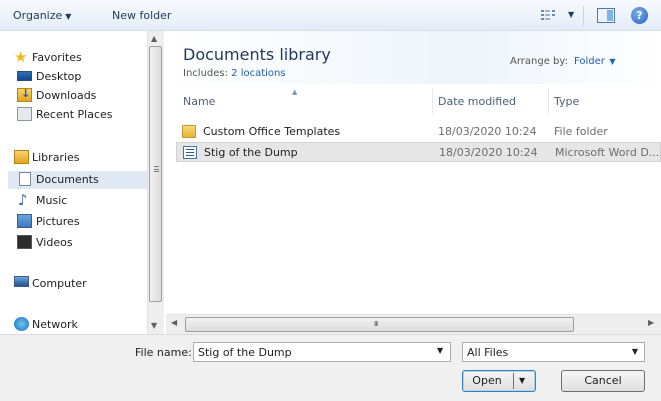 This screenshot has width=661, height=401. What do you see at coordinates (59, 76) in the screenshot?
I see `nav-item-label: Desktop` at bounding box center [59, 76].